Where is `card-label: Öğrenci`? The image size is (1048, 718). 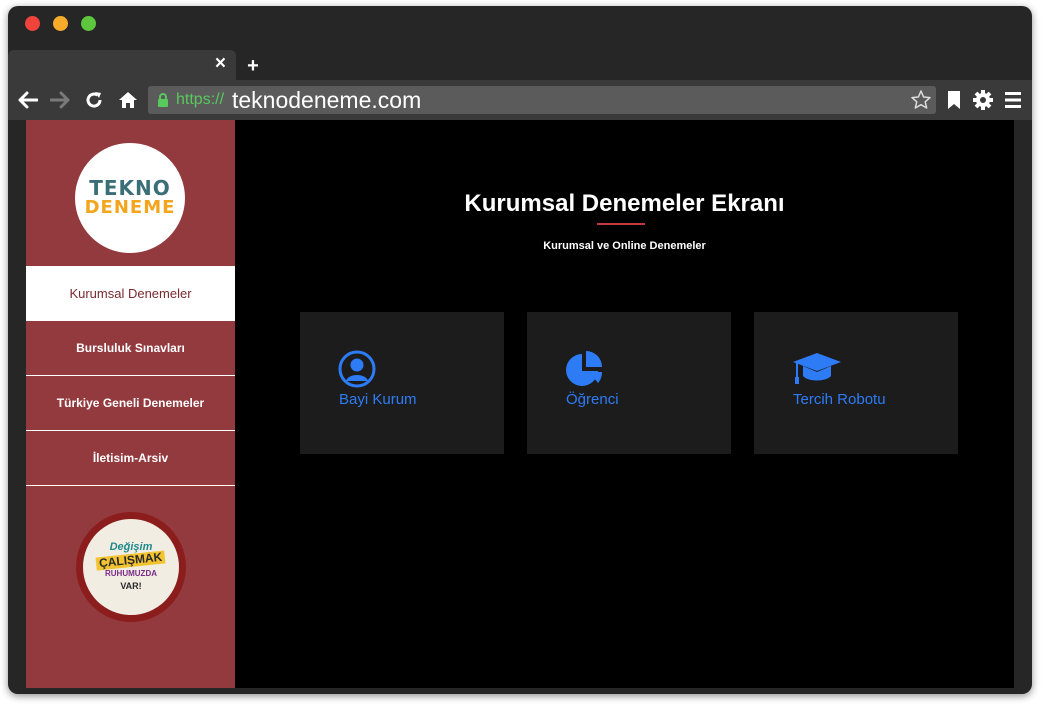 card-label: Öğrenci is located at coordinates (592, 399).